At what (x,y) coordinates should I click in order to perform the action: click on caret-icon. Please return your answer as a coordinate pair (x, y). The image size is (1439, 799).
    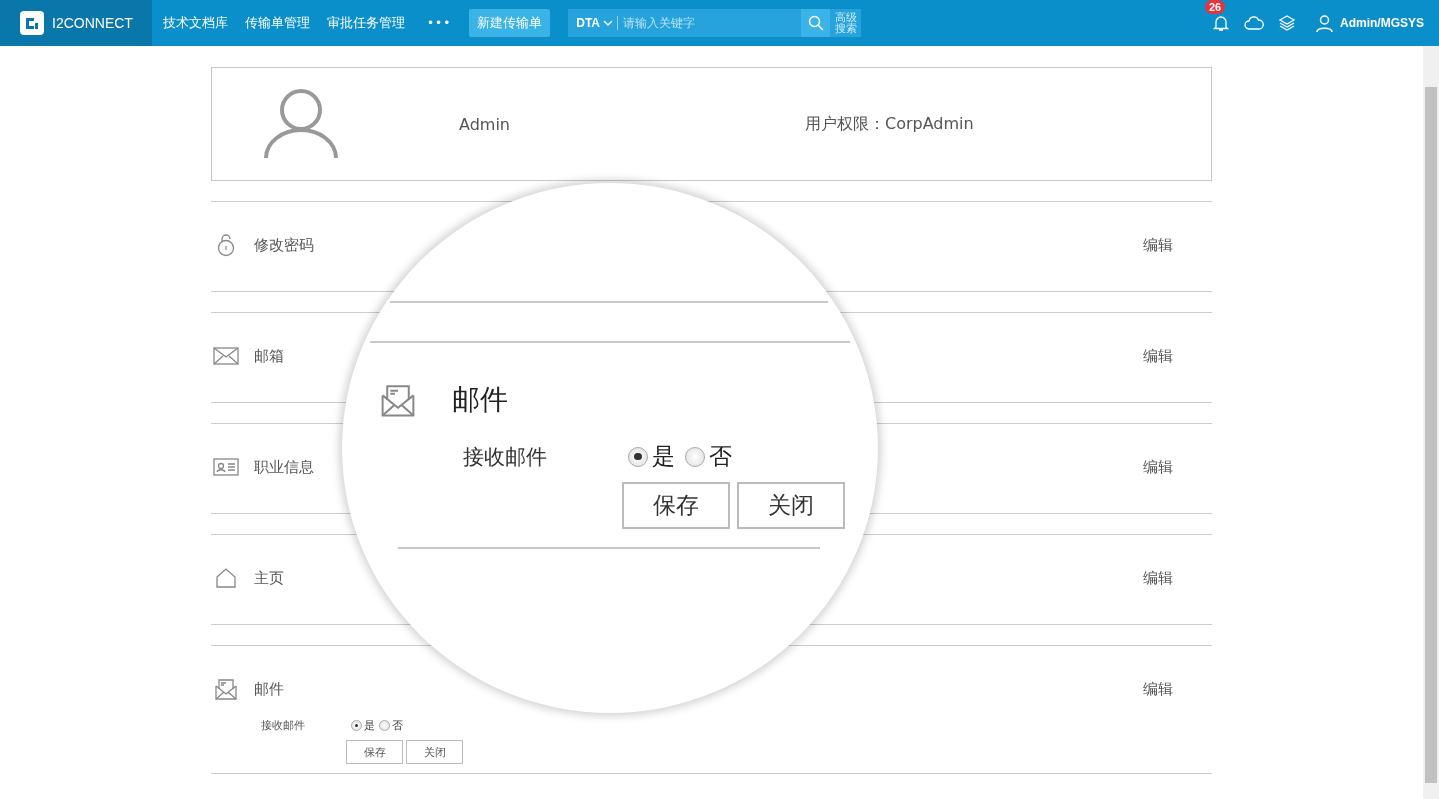
    Looking at the image, I should click on (608, 23).